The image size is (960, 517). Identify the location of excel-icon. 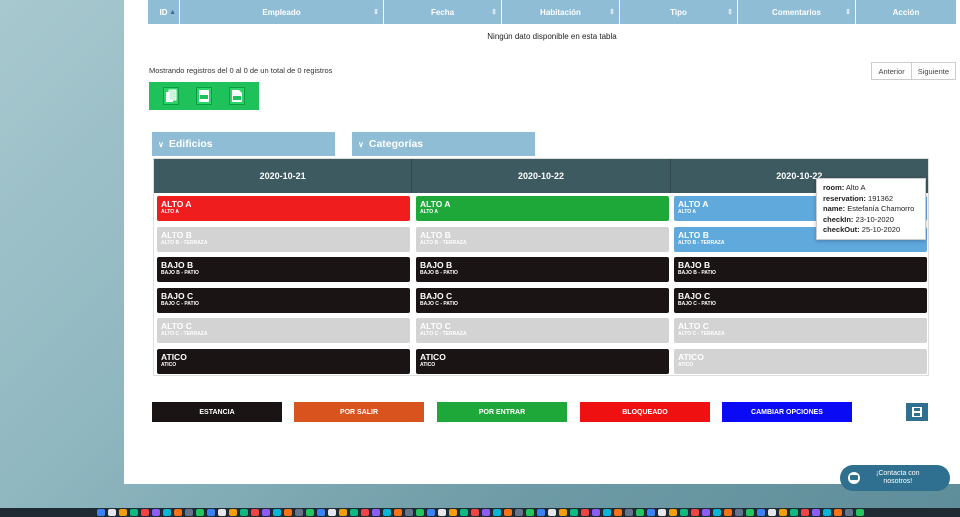
(203, 96).